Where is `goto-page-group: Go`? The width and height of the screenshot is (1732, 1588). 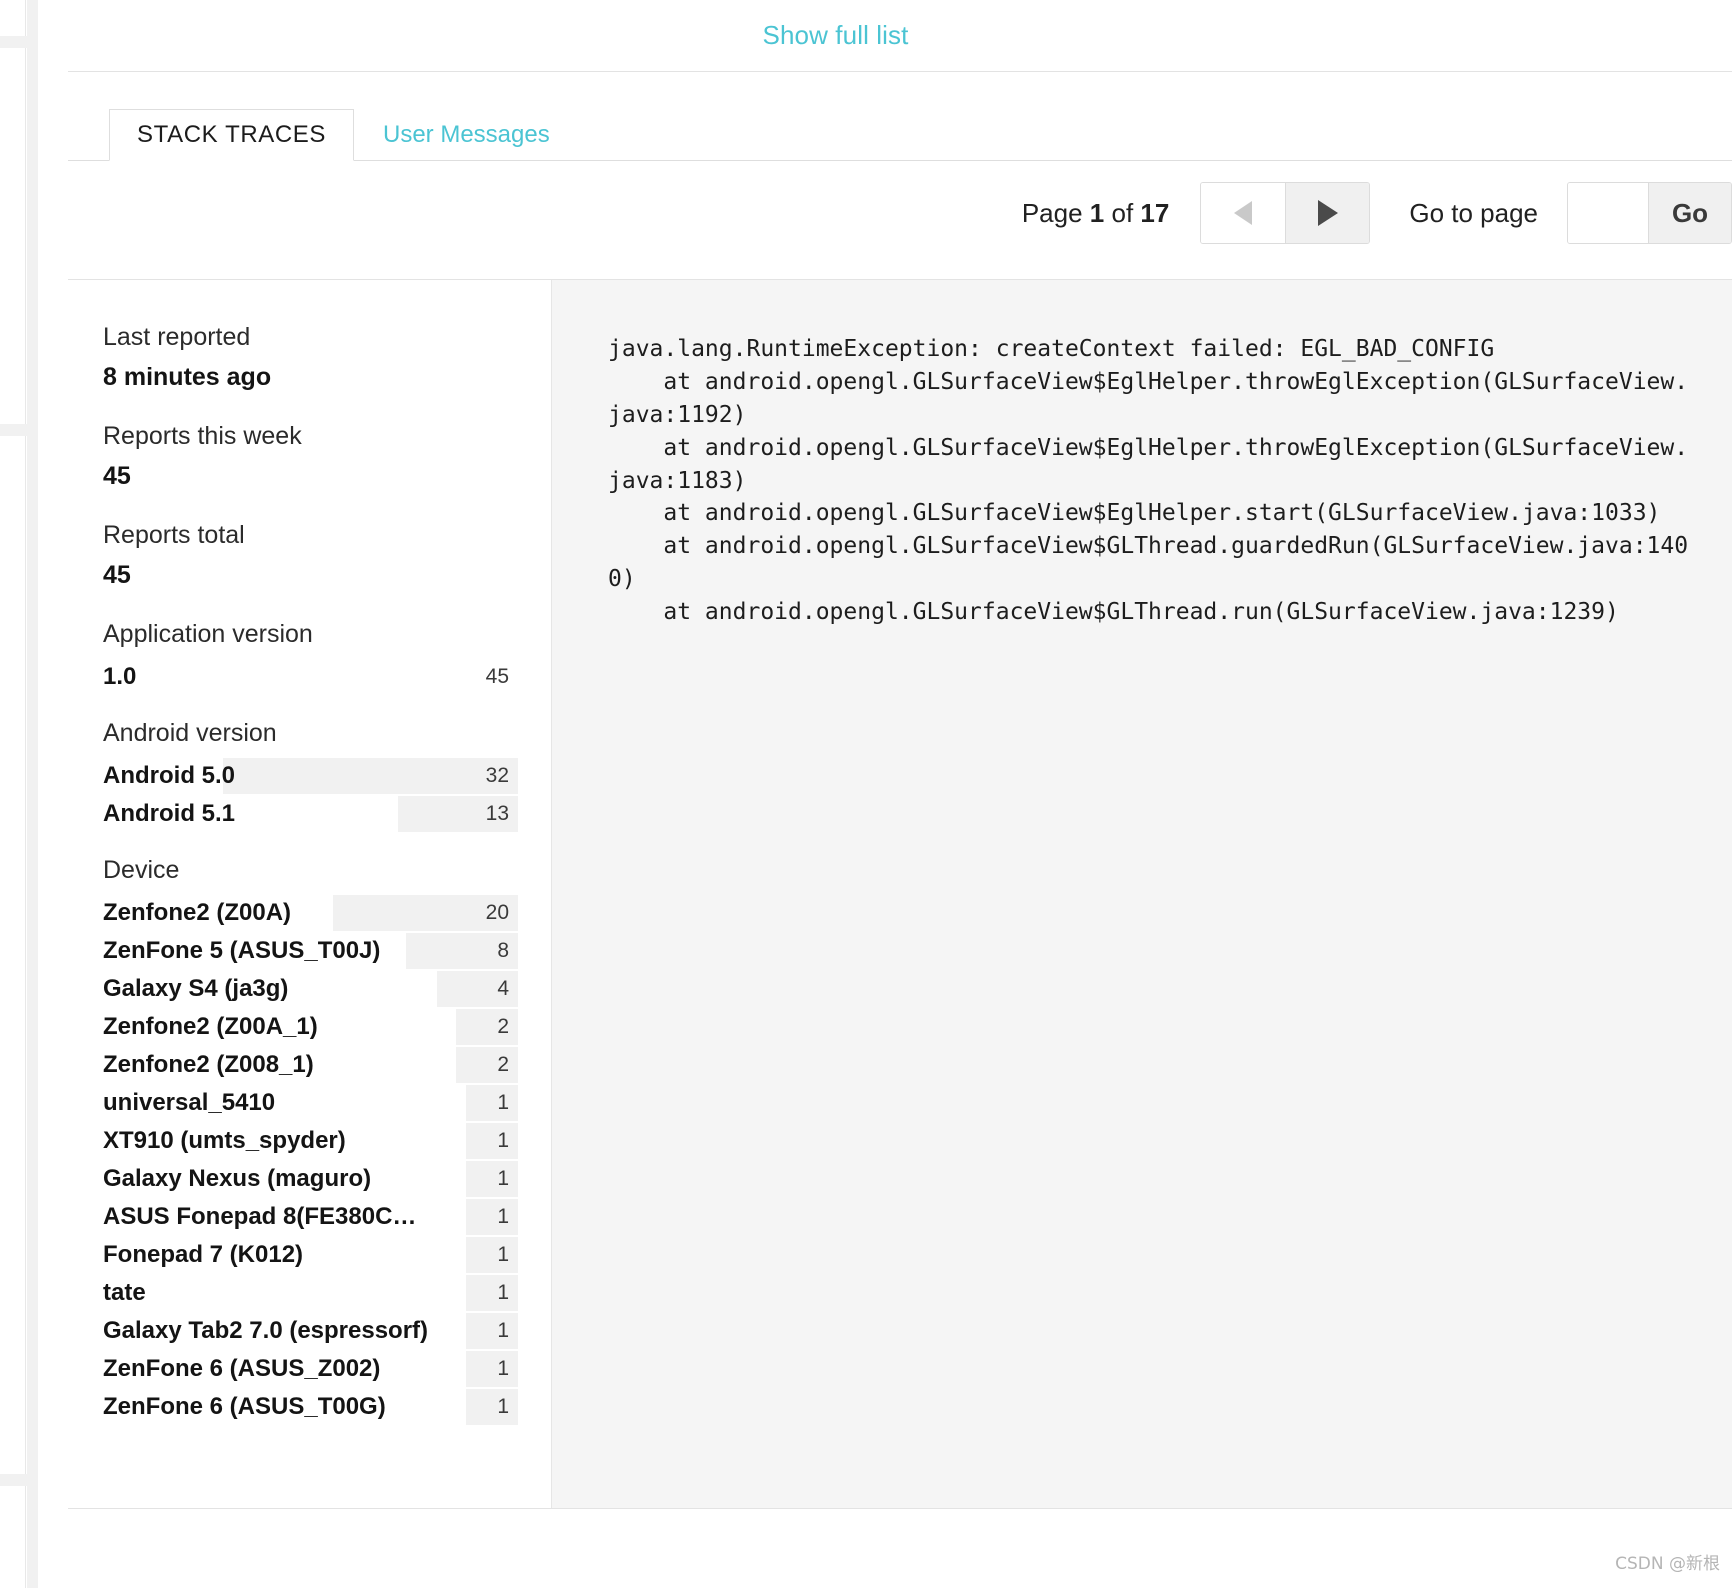 goto-page-group: Go is located at coordinates (1649, 213).